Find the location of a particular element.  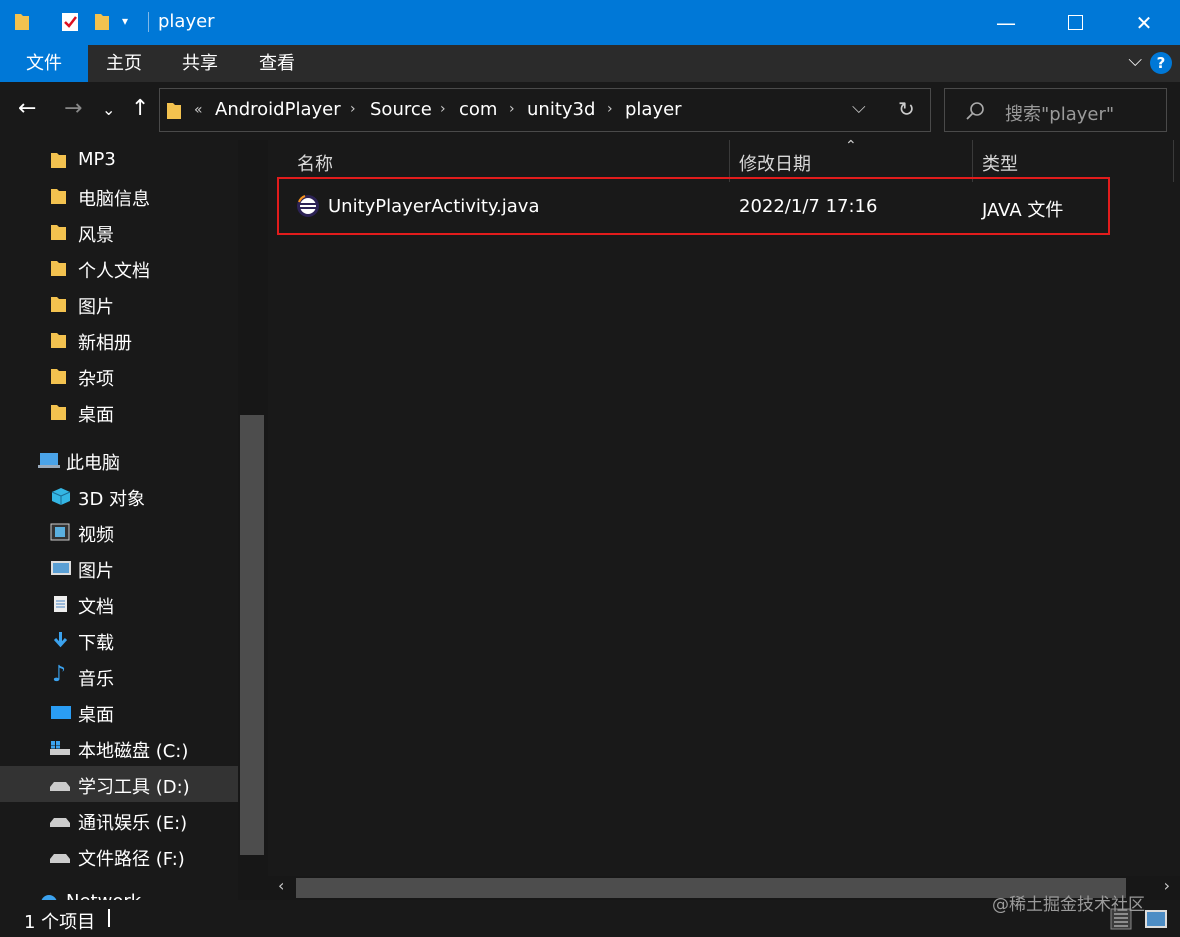

sidebar-item-drive-d: 学习工具 (D:) is located at coordinates (119, 784).